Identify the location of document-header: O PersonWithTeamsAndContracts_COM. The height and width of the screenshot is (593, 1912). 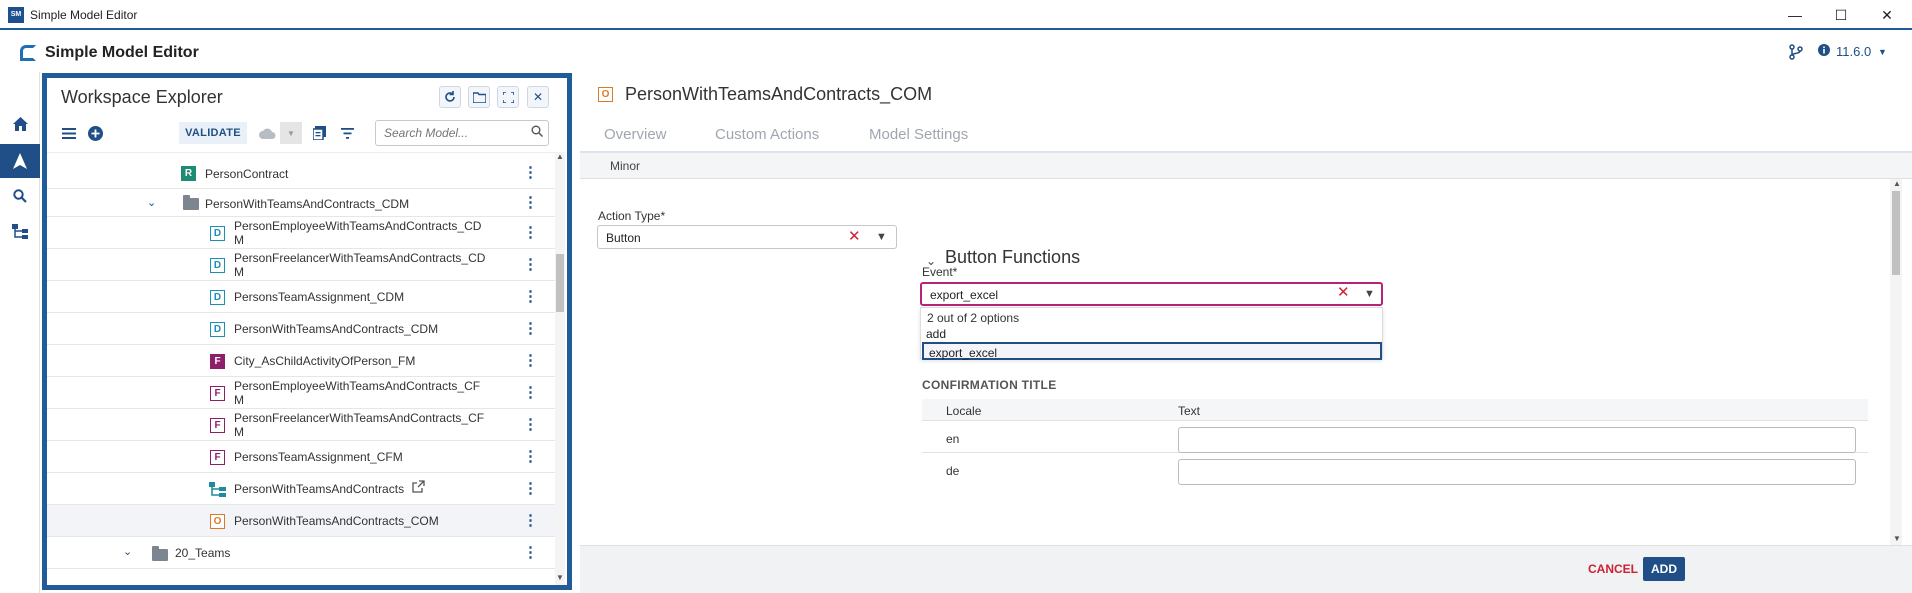
(1246, 93).